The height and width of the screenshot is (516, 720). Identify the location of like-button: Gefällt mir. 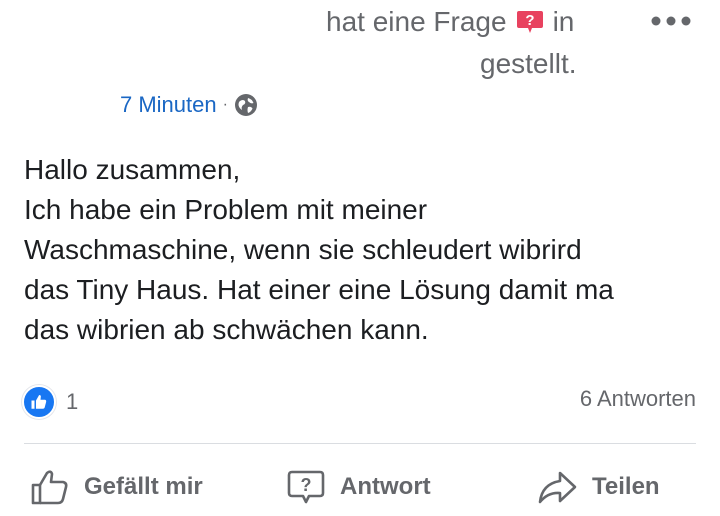
(116, 487).